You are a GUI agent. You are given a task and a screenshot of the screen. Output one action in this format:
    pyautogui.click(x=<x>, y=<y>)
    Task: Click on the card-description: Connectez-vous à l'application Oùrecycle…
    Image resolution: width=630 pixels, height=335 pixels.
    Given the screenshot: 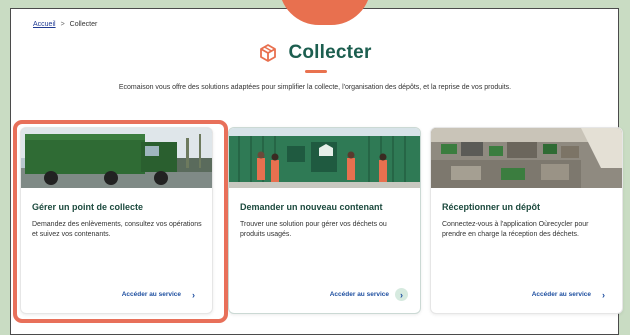 What is the action you would take?
    pyautogui.click(x=515, y=229)
    